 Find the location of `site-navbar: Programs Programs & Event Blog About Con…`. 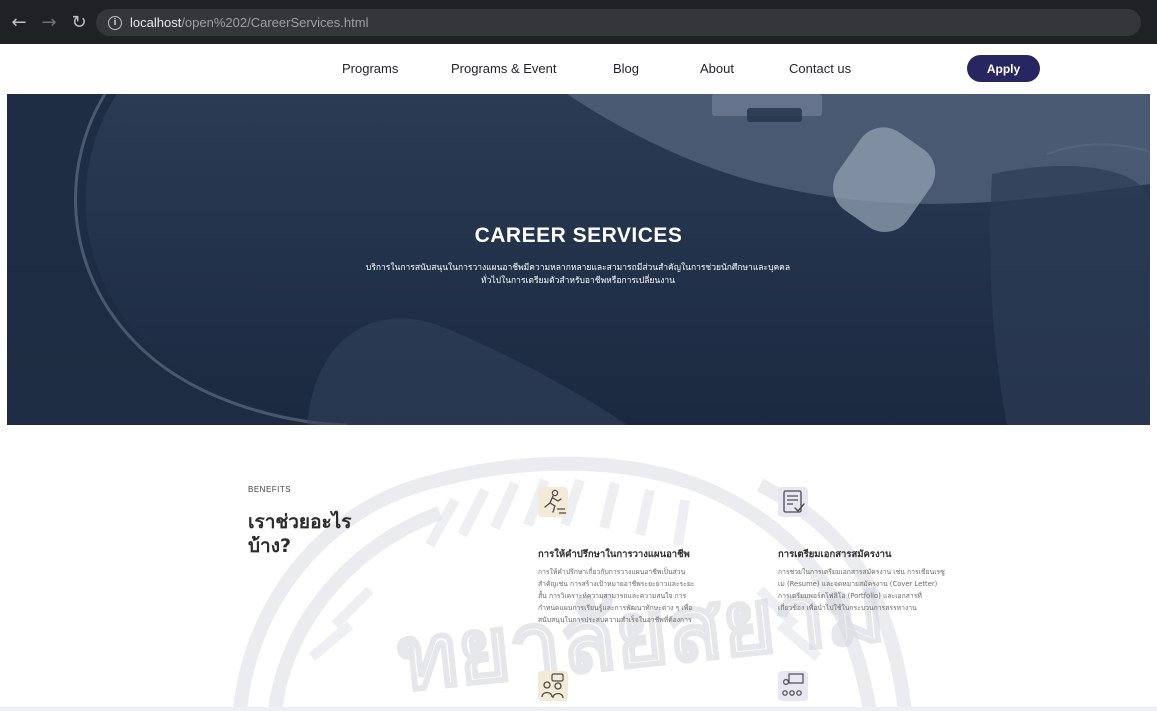

site-navbar: Programs Programs & Event Blog About Con… is located at coordinates (578, 69).